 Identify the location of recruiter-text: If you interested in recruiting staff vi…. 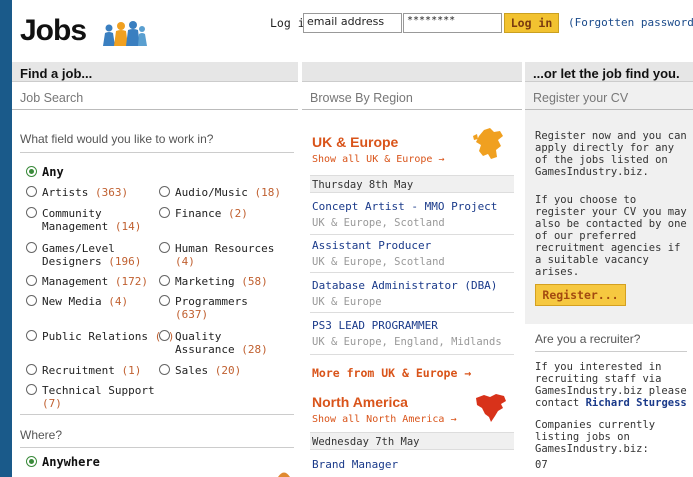
(611, 385).